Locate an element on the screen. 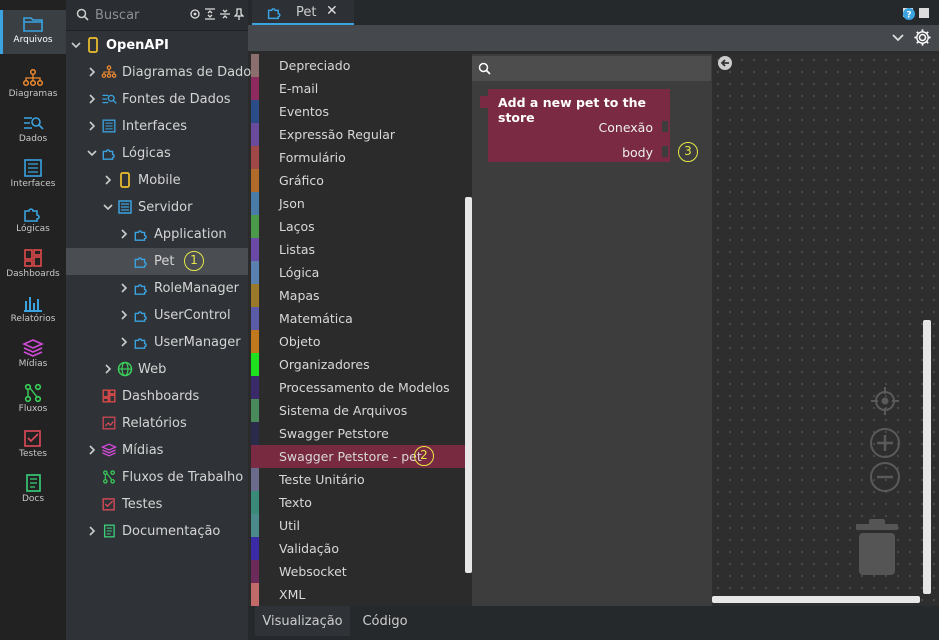  activity-midias: Mídias is located at coordinates (33, 356).